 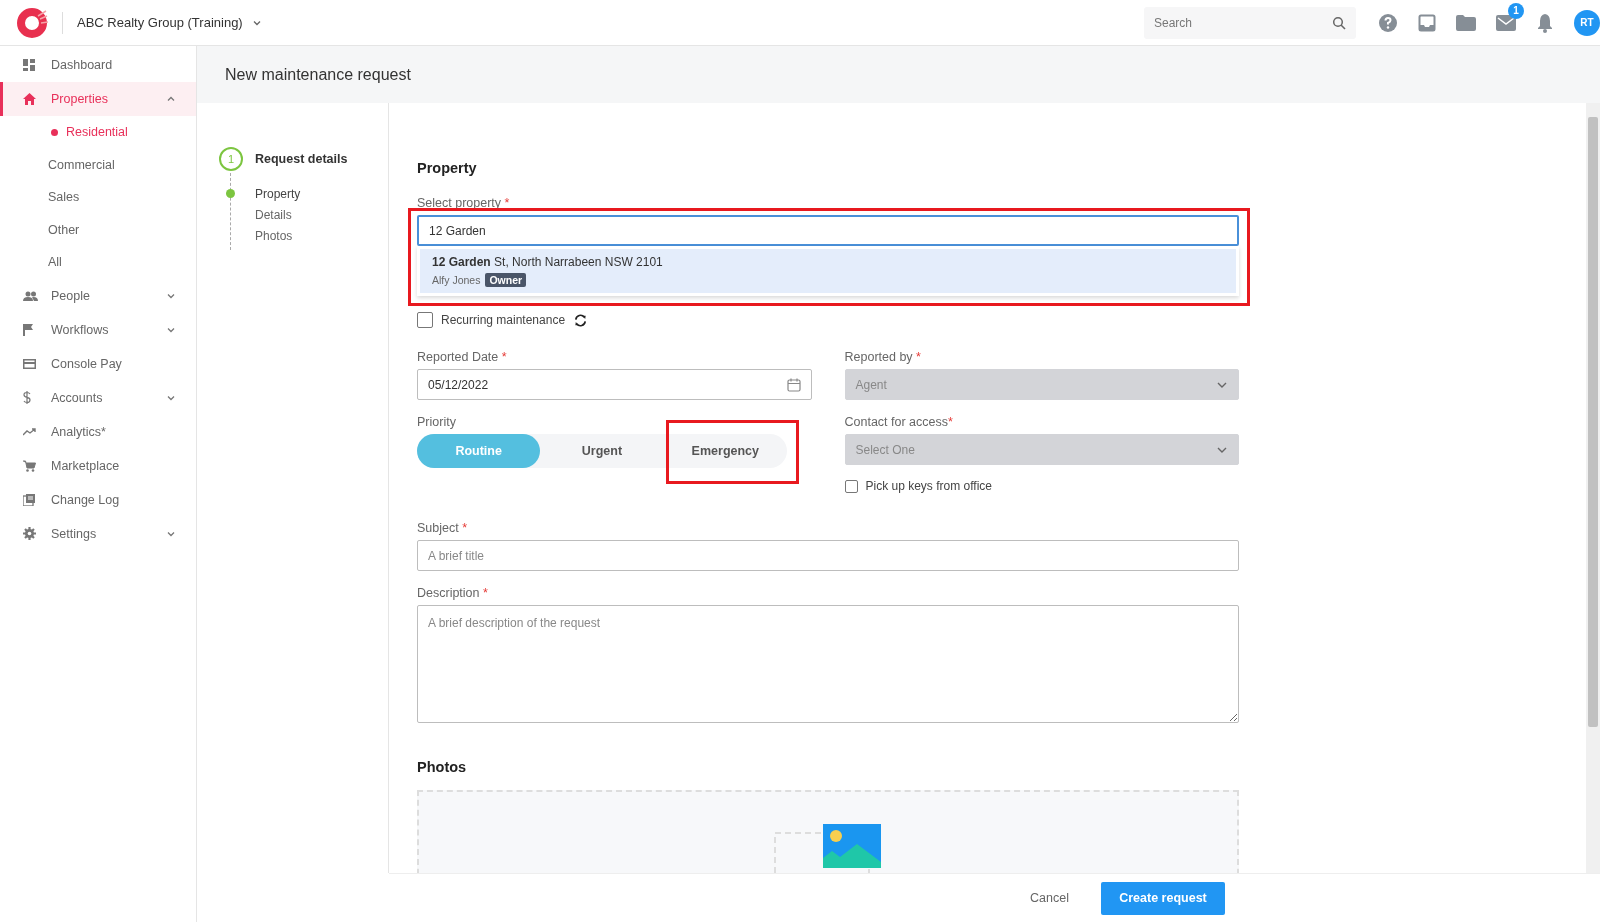 I want to click on section-title: Photos, so click(x=442, y=767).